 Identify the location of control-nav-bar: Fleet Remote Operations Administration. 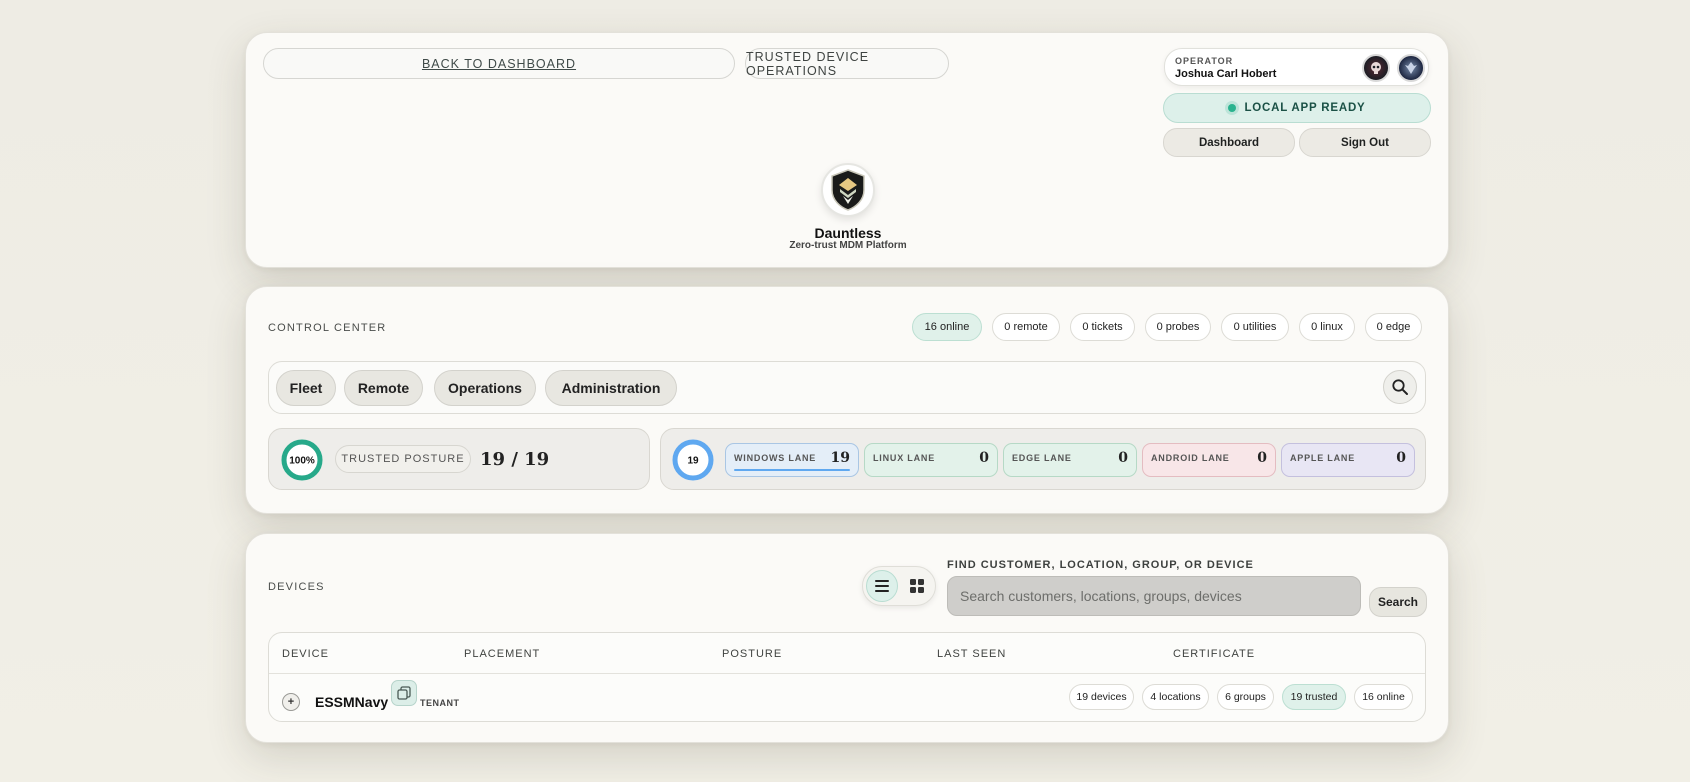
(847, 387).